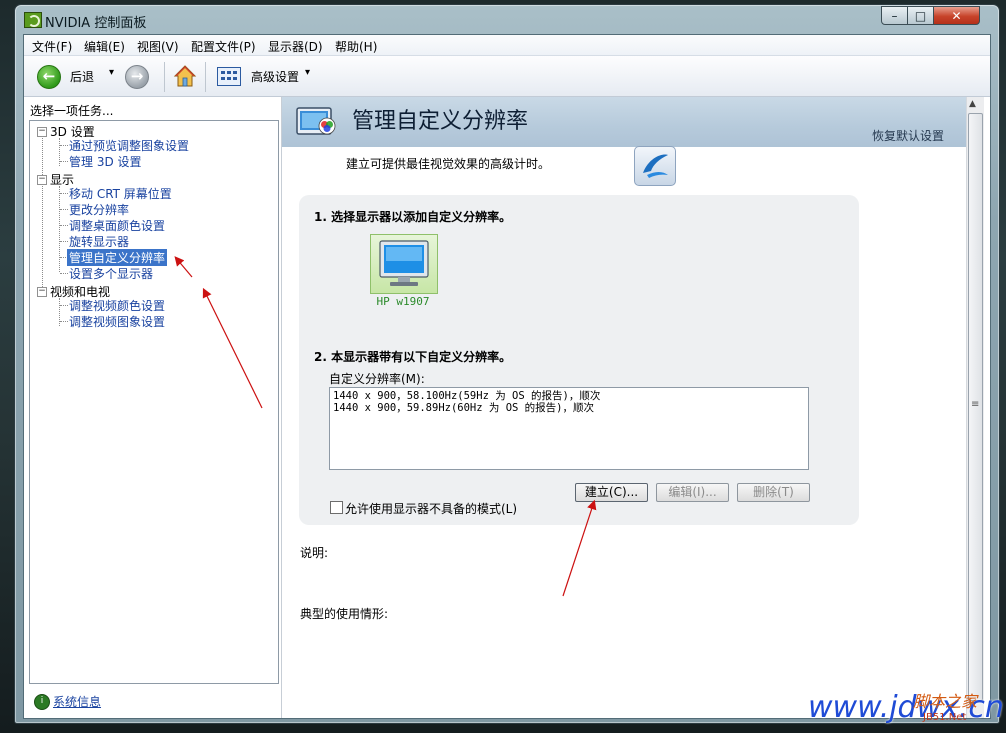 The image size is (1006, 733). I want to click on watermark-site: 脚本之家, so click(945, 701).